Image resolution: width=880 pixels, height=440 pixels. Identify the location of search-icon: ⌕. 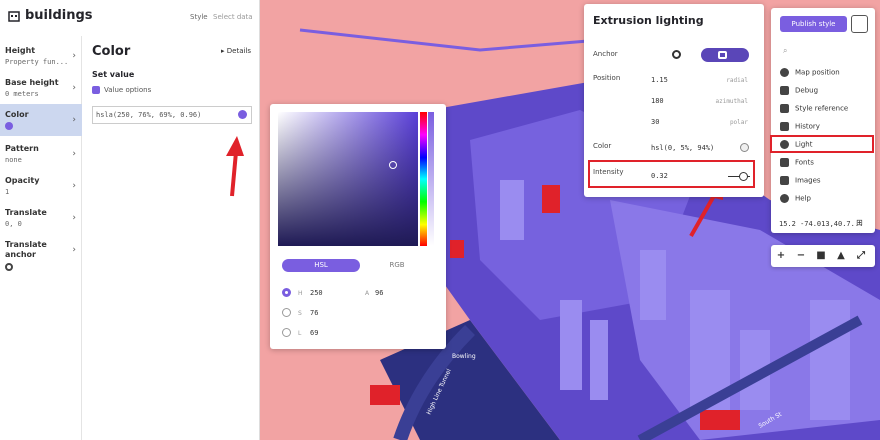
(785, 51).